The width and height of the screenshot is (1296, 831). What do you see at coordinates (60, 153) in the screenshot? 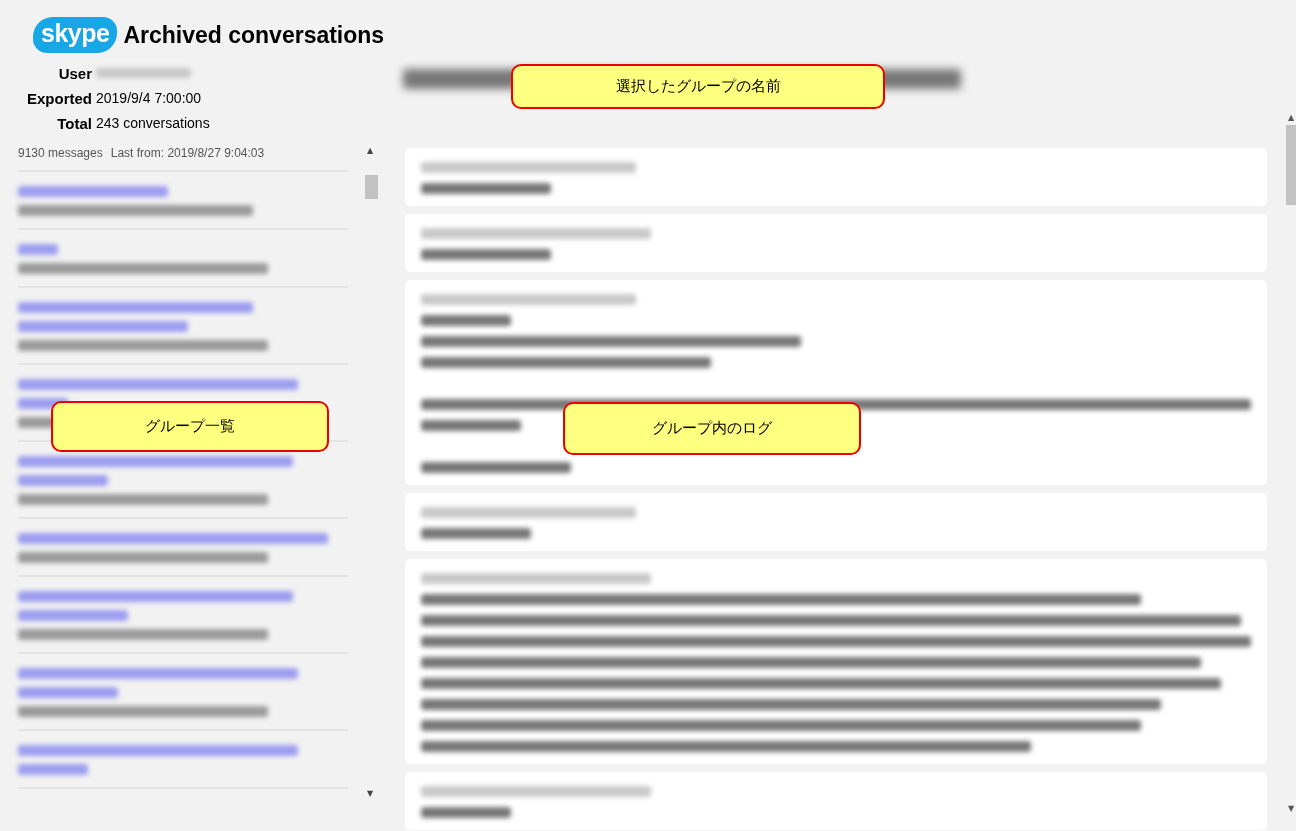
I see `message-count: 9130 messages` at bounding box center [60, 153].